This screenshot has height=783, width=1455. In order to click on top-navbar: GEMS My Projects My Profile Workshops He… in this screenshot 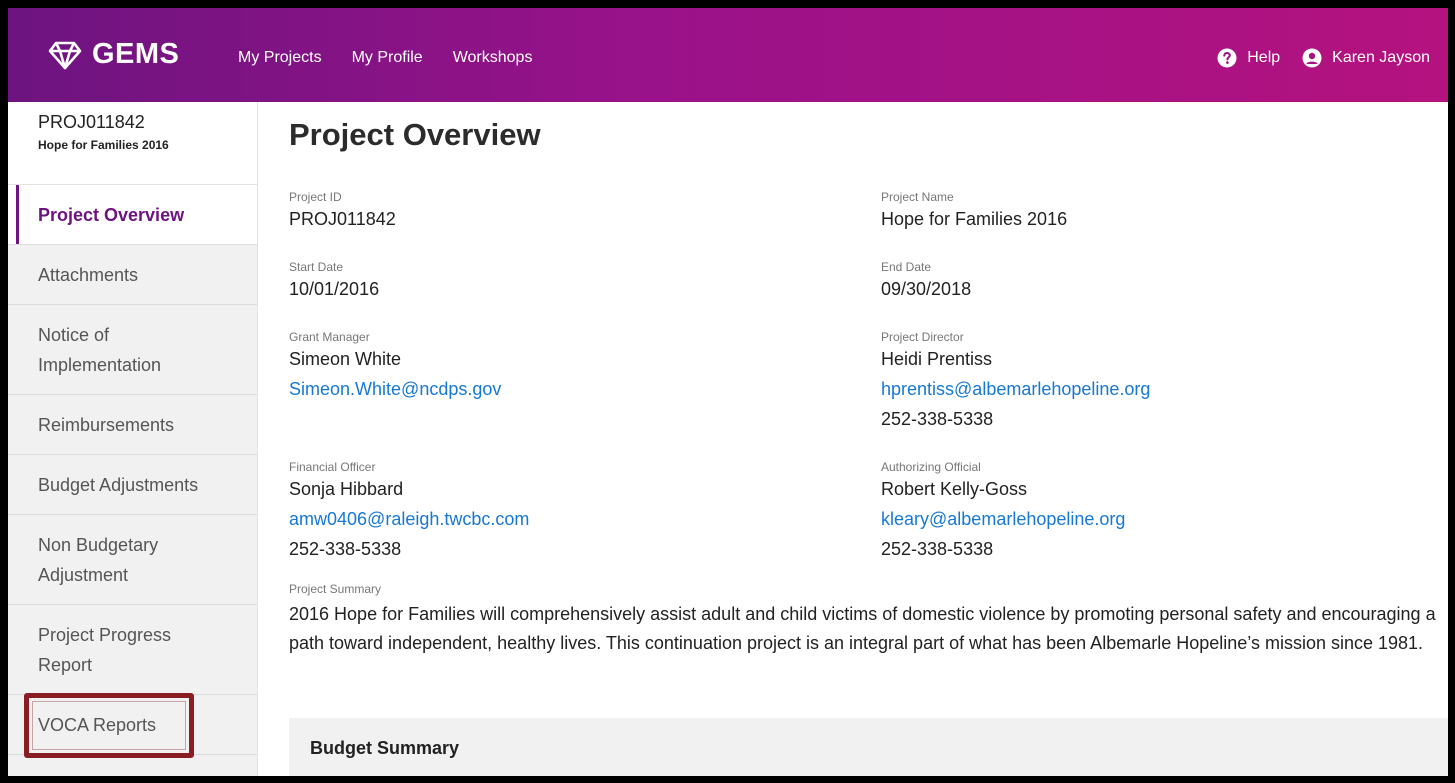, I will do `click(728, 55)`.